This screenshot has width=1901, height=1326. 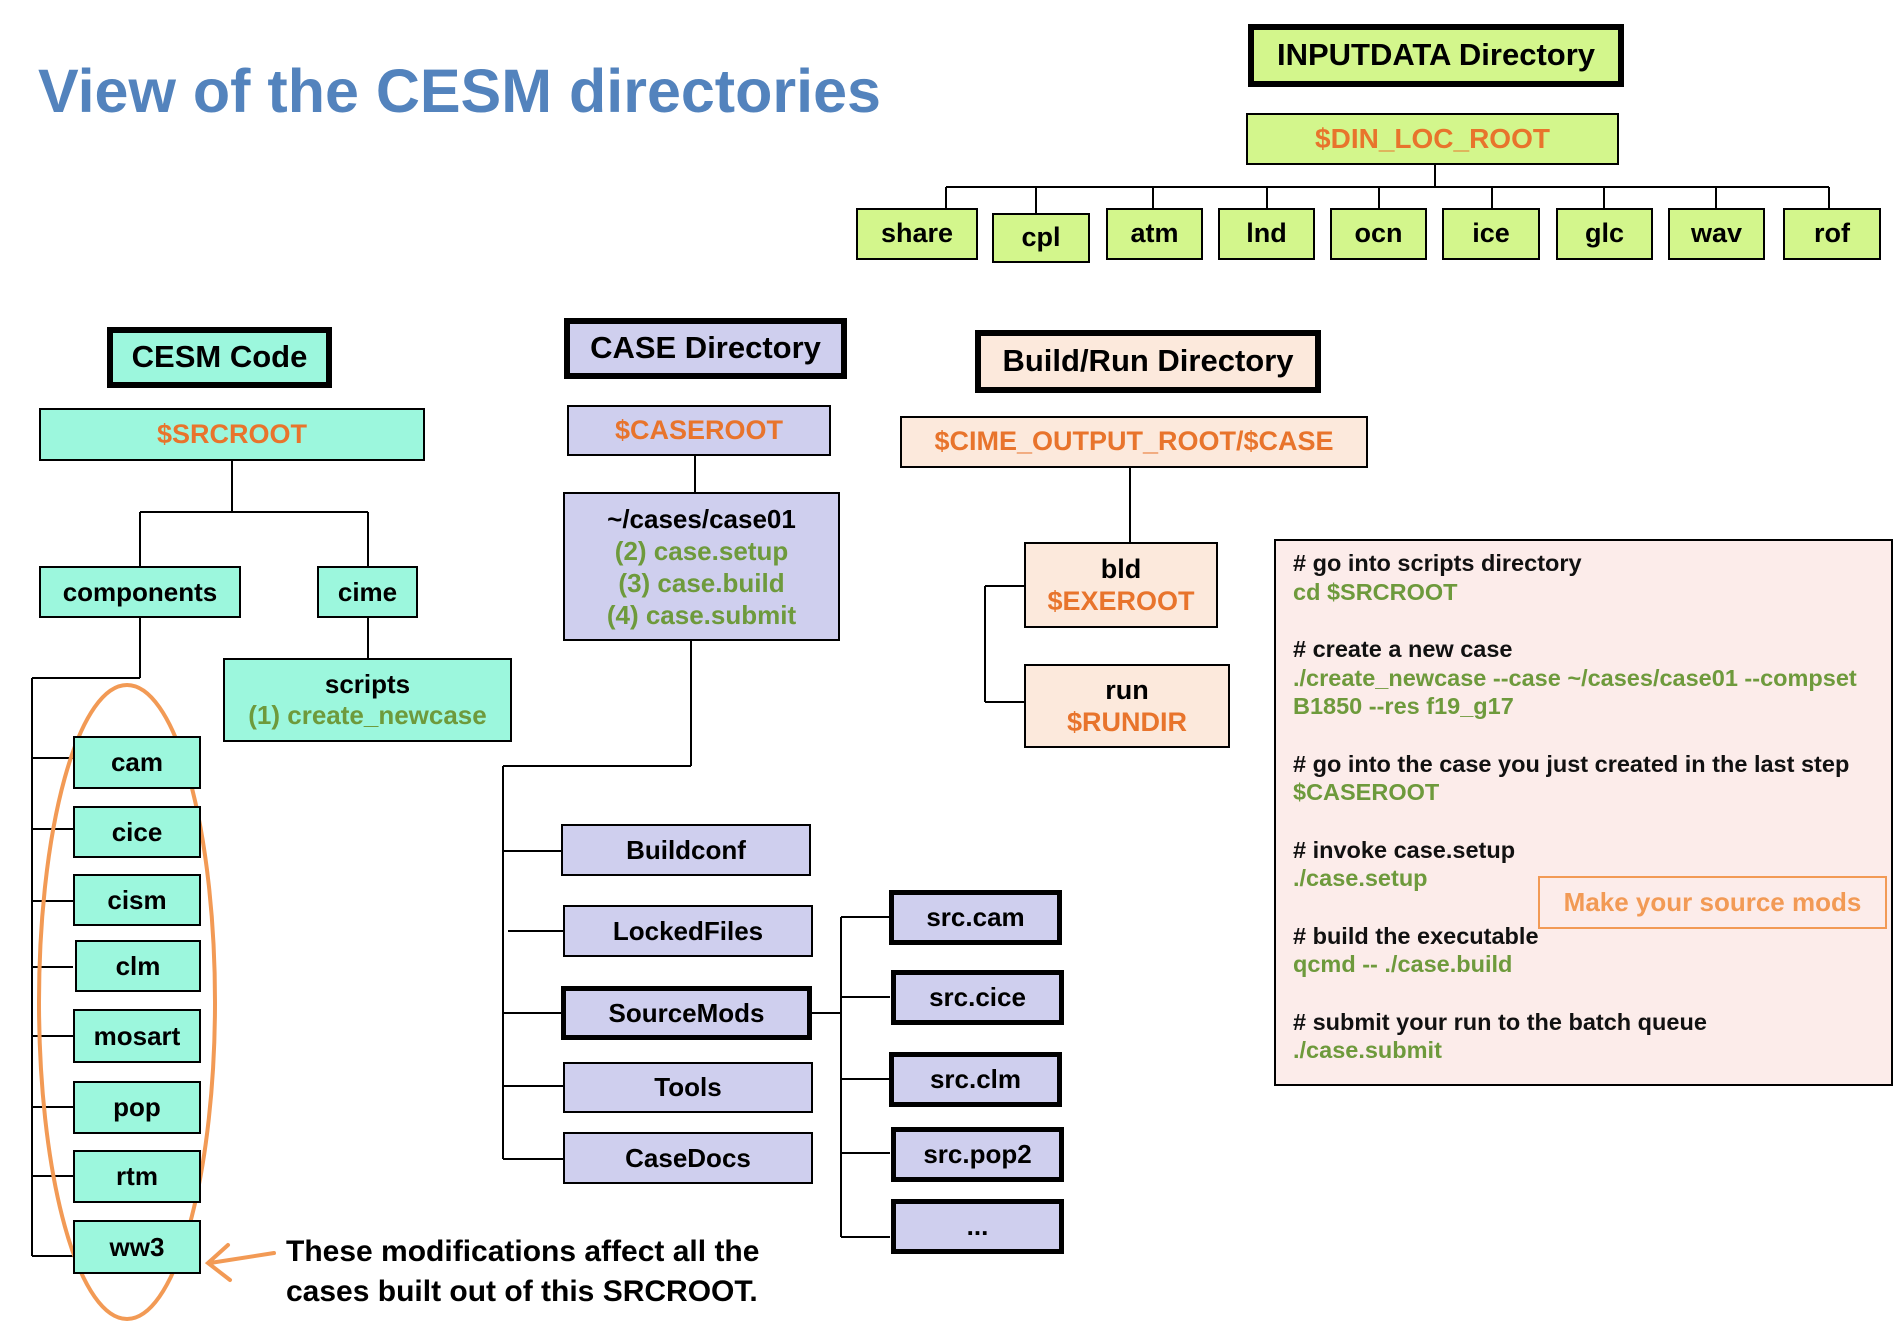 I want to click on cime-box: cime, so click(x=367, y=592).